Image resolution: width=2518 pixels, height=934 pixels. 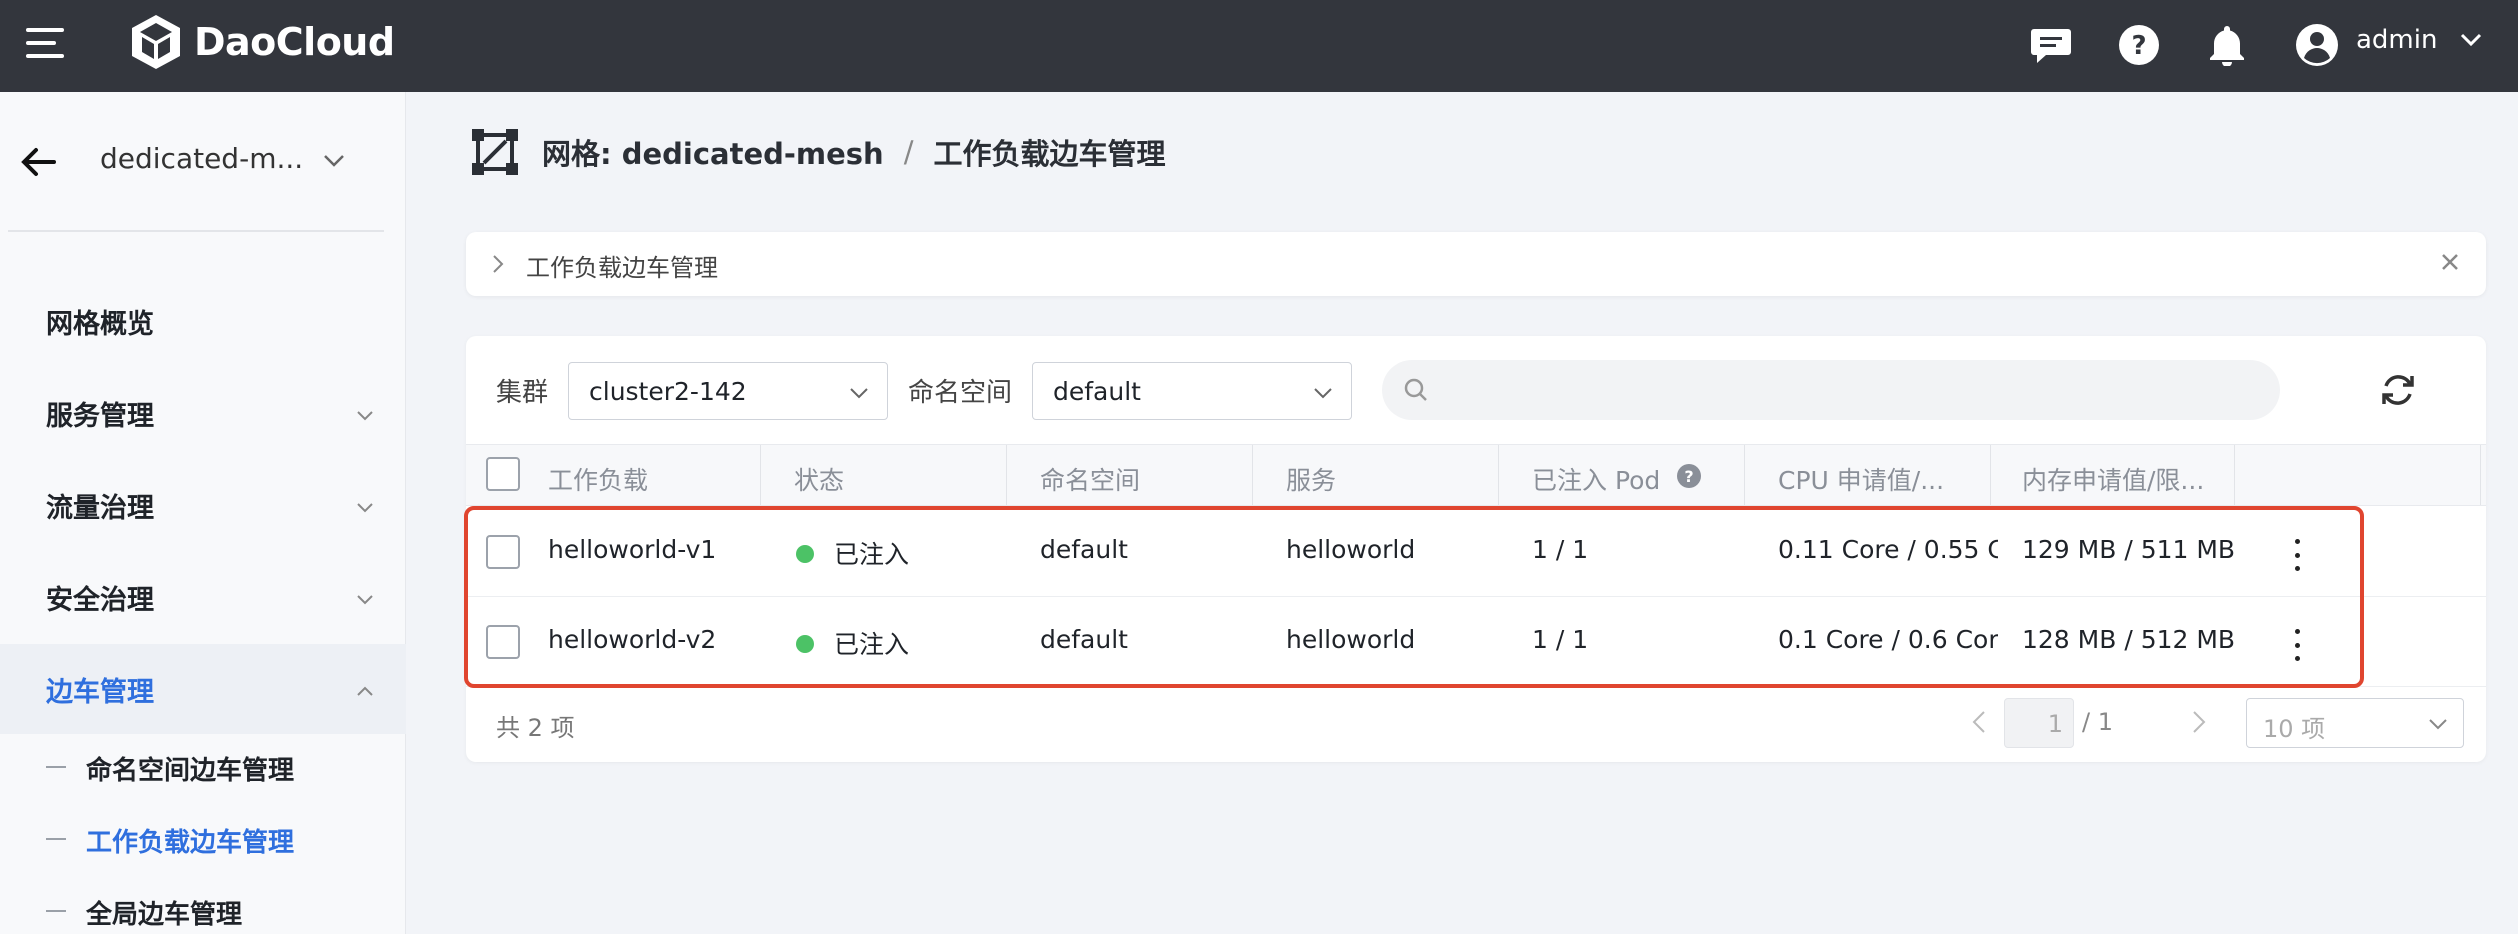 What do you see at coordinates (1476, 264) in the screenshot?
I see `info-banner: 工作负载边车管理` at bounding box center [1476, 264].